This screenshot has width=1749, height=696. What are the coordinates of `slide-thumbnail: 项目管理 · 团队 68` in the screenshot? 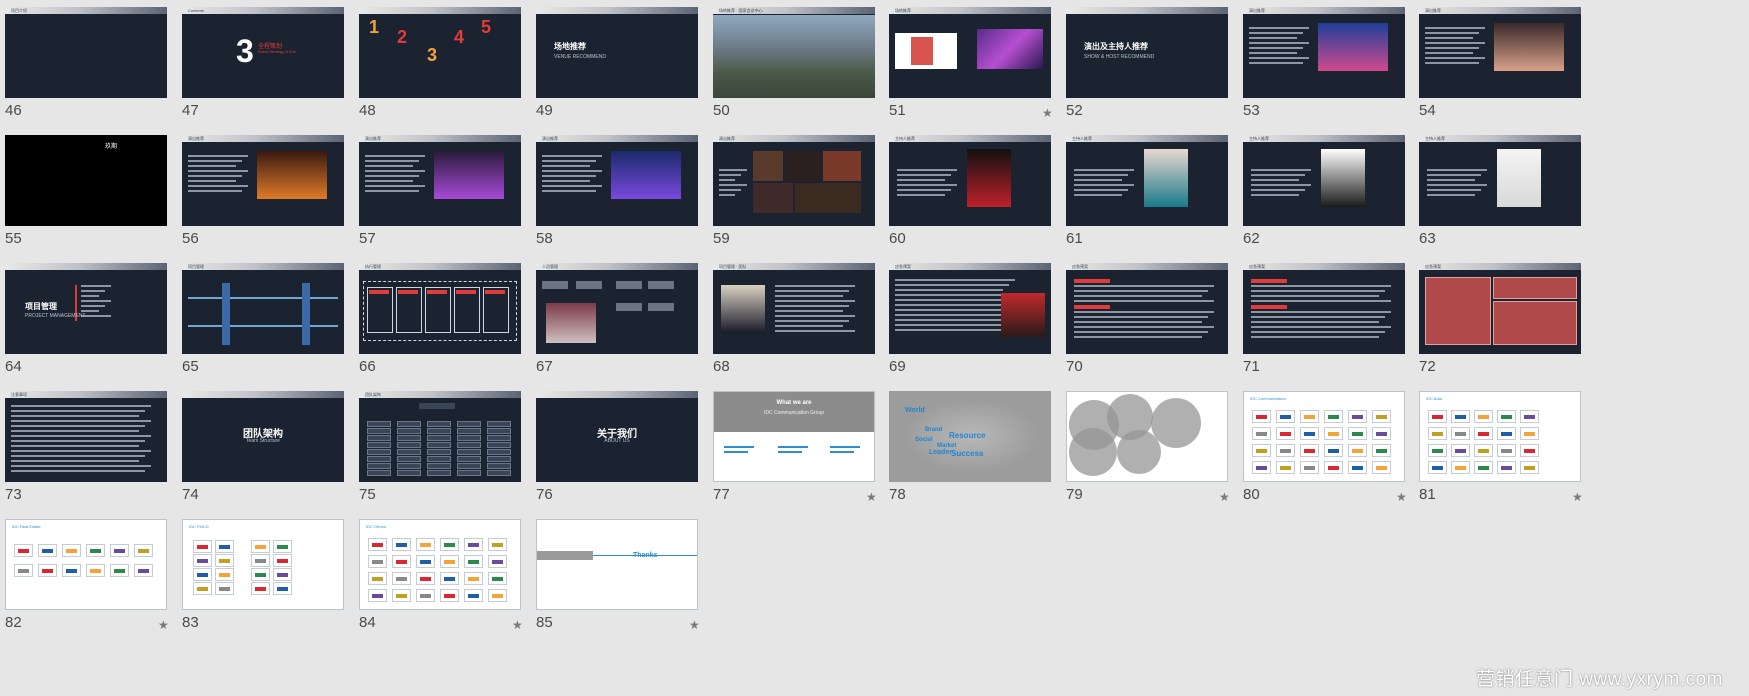 It's located at (800, 318).